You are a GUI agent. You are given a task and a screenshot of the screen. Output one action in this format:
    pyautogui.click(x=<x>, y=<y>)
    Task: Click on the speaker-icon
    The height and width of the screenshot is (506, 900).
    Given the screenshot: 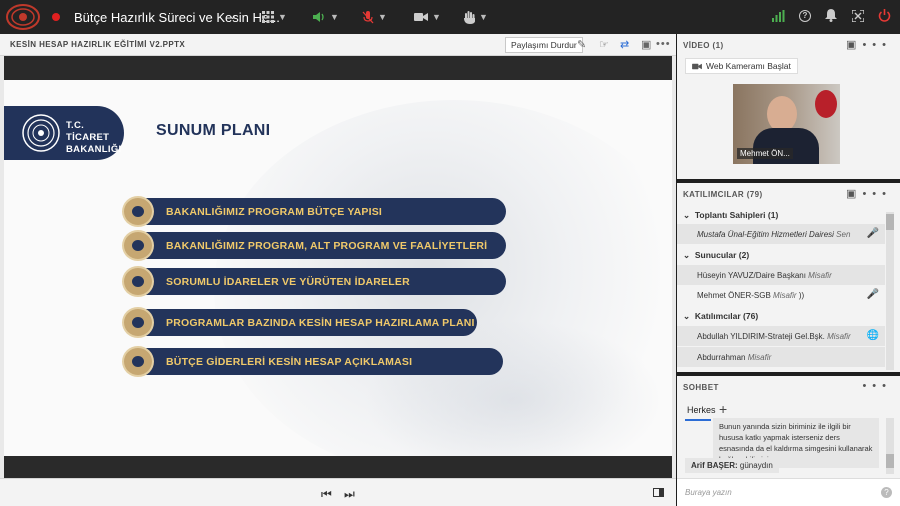 What is the action you would take?
    pyautogui.click(x=318, y=17)
    